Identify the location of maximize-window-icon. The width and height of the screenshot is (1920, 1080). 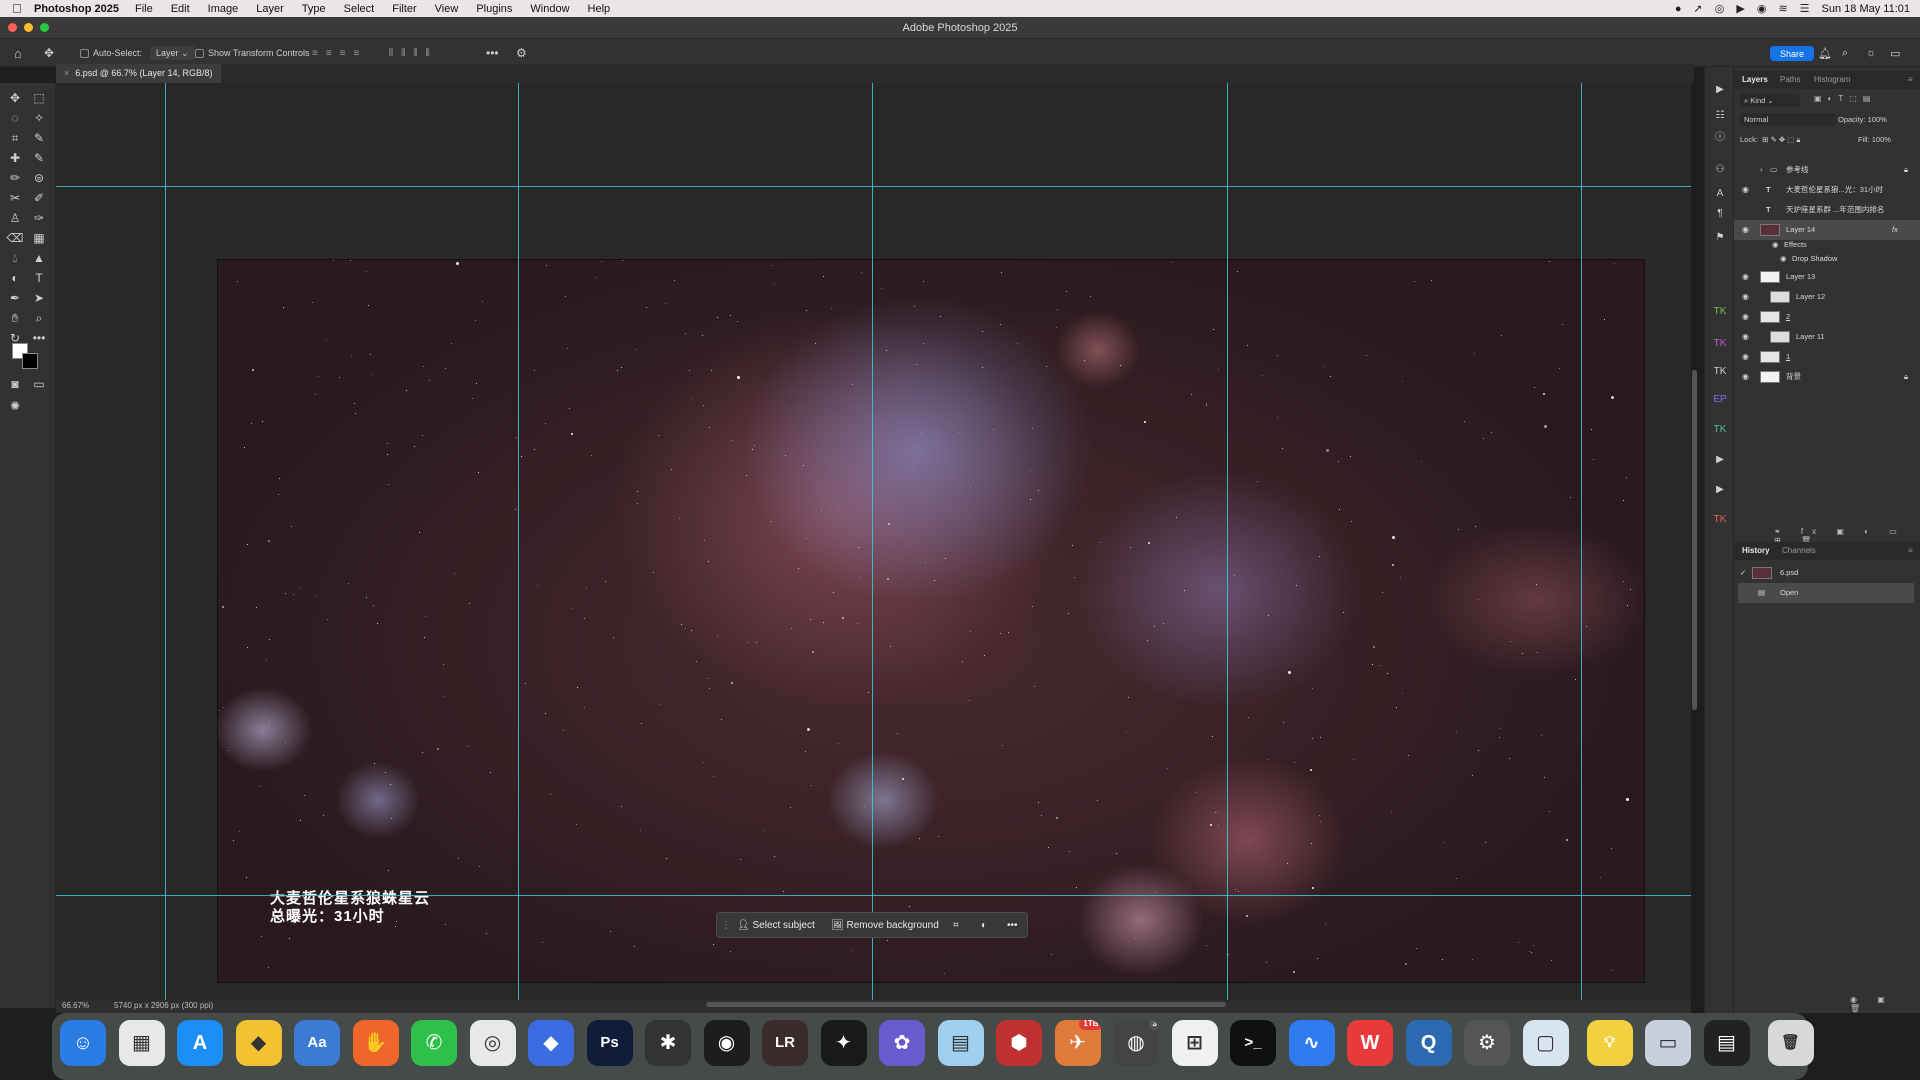
(44, 27).